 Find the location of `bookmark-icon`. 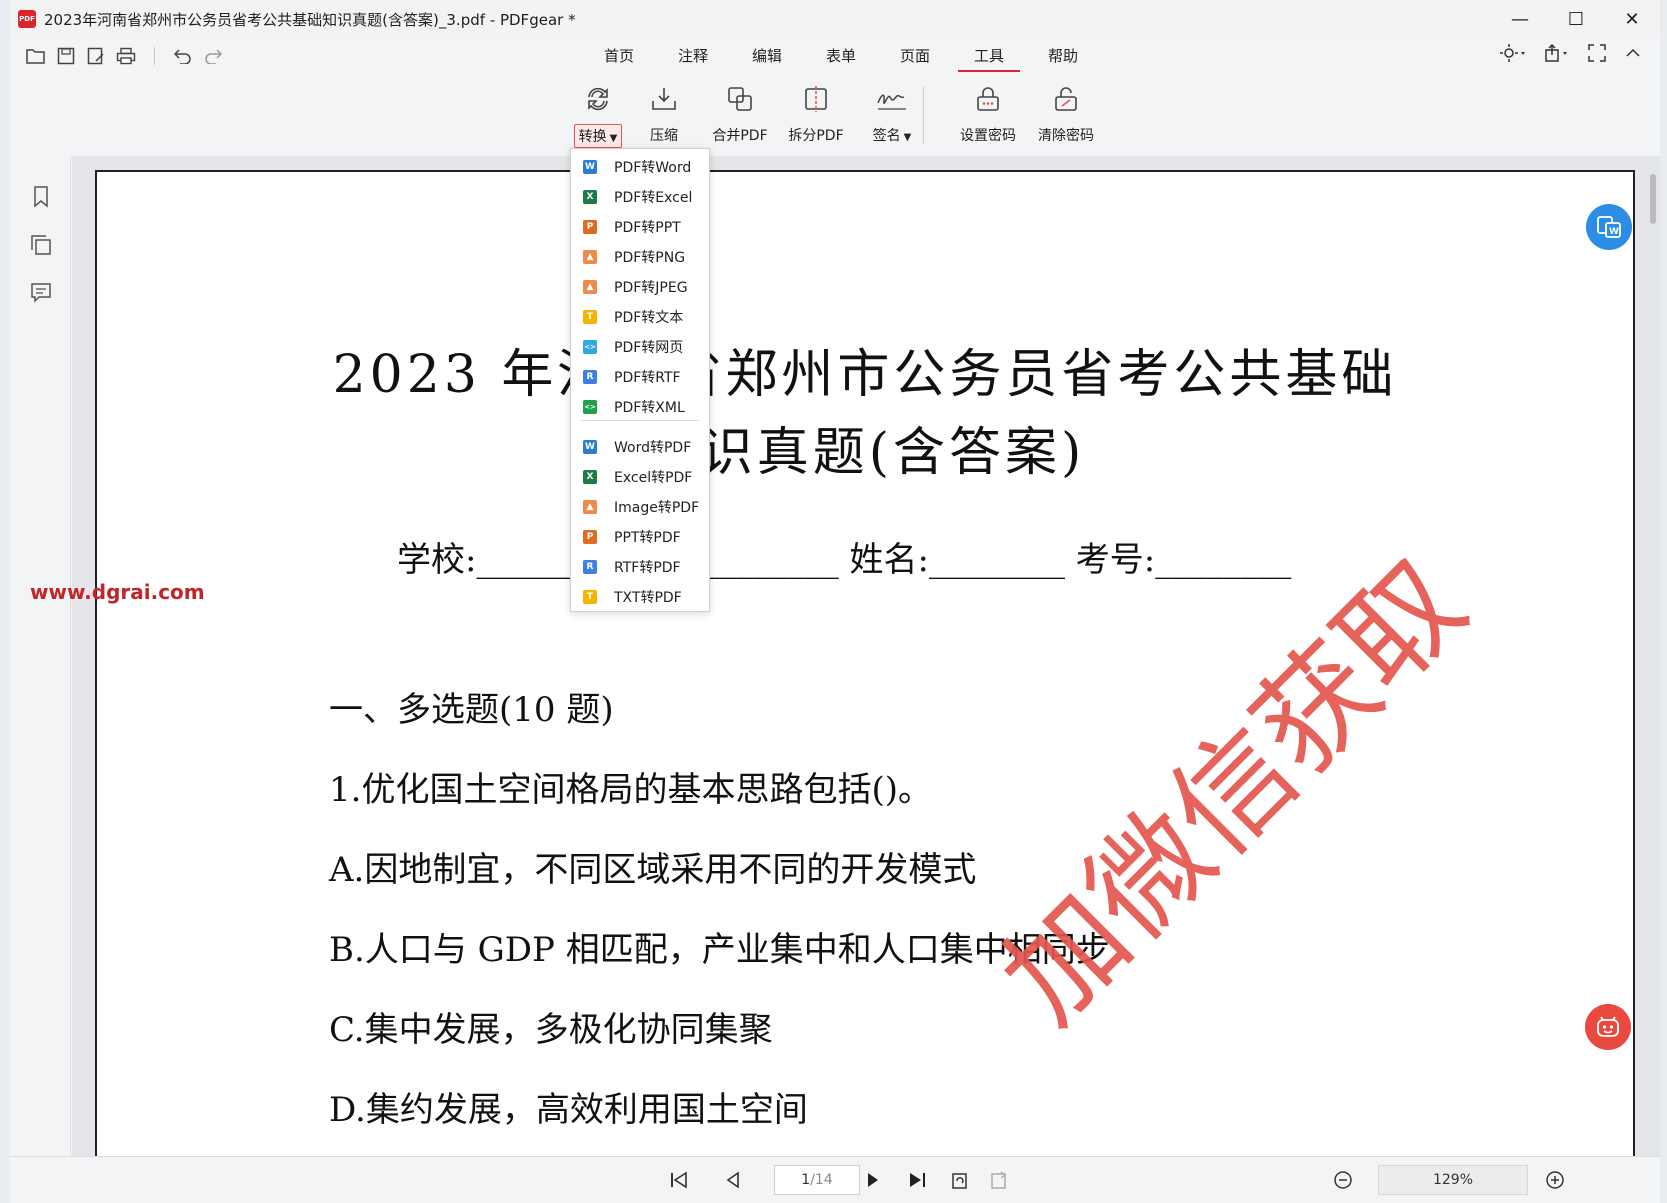

bookmark-icon is located at coordinates (41, 197).